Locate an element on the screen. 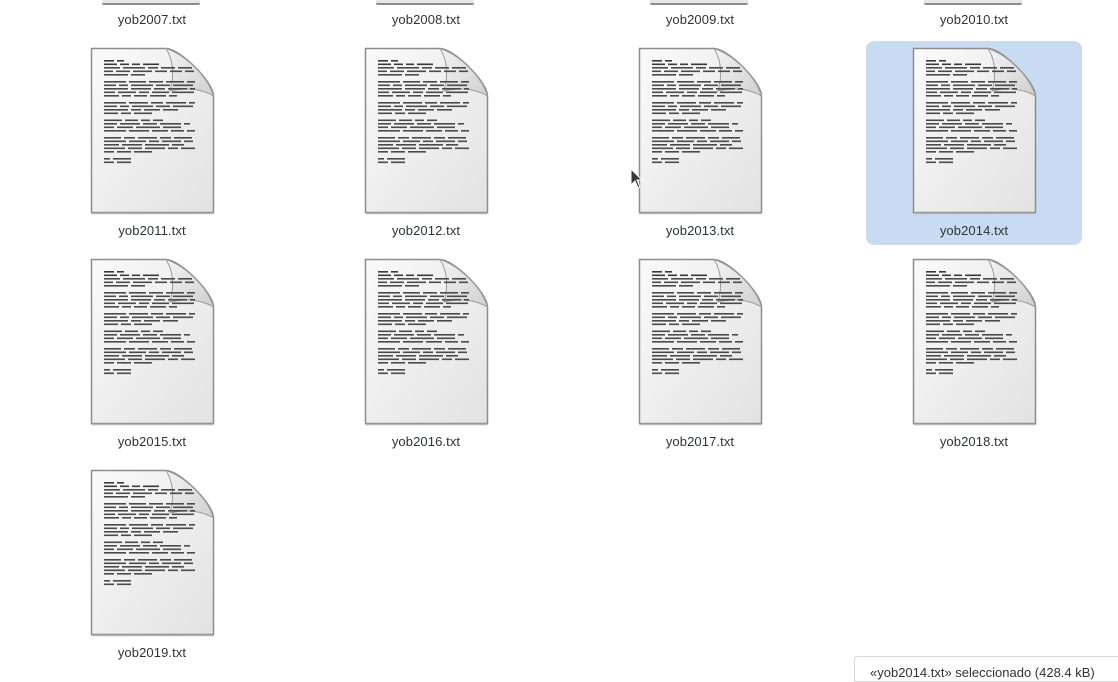  file-item: yob2017.txt is located at coordinates (700, 354).